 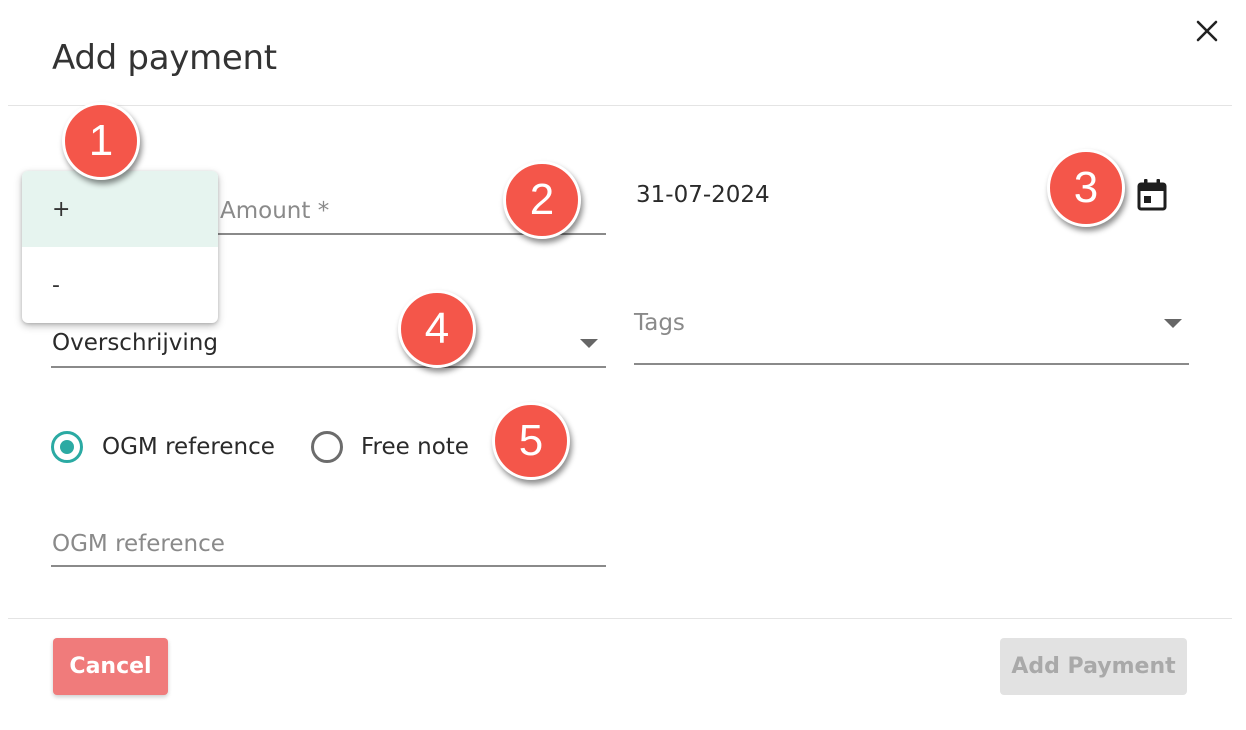 What do you see at coordinates (101, 141) in the screenshot?
I see `annotation-marker-1: 1` at bounding box center [101, 141].